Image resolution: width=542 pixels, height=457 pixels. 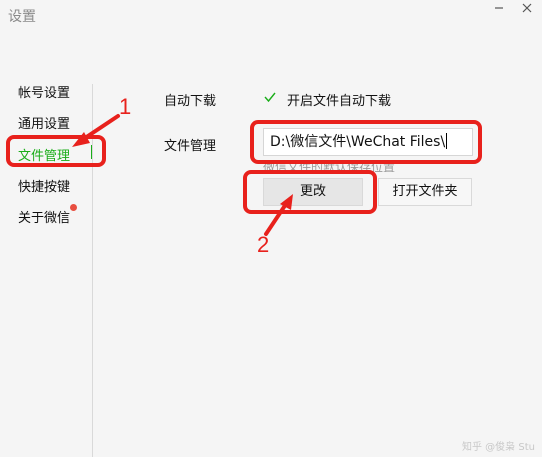 I want to click on highlight-box-path, so click(x=366, y=142).